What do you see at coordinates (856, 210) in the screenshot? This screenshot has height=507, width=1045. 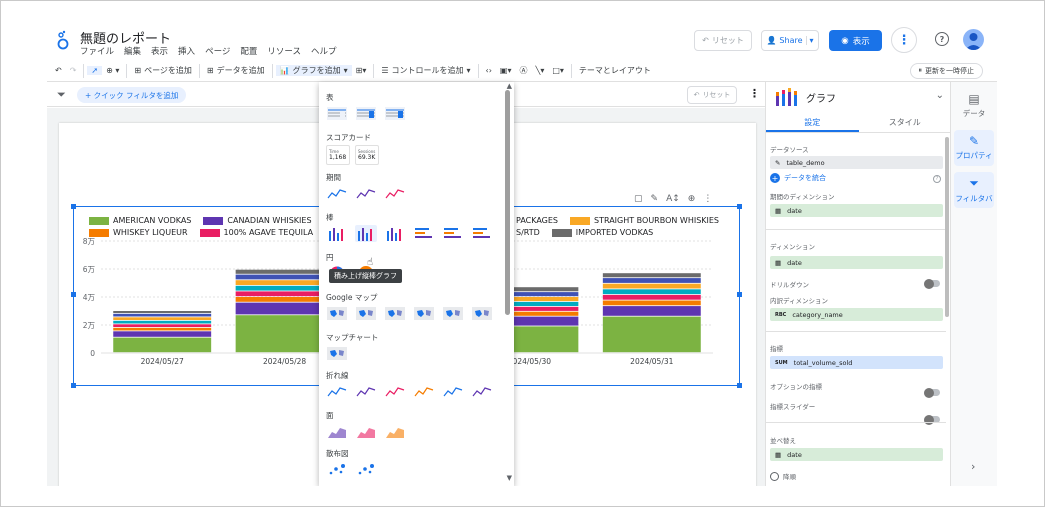 I see `date-range-chip: ▦ date` at bounding box center [856, 210].